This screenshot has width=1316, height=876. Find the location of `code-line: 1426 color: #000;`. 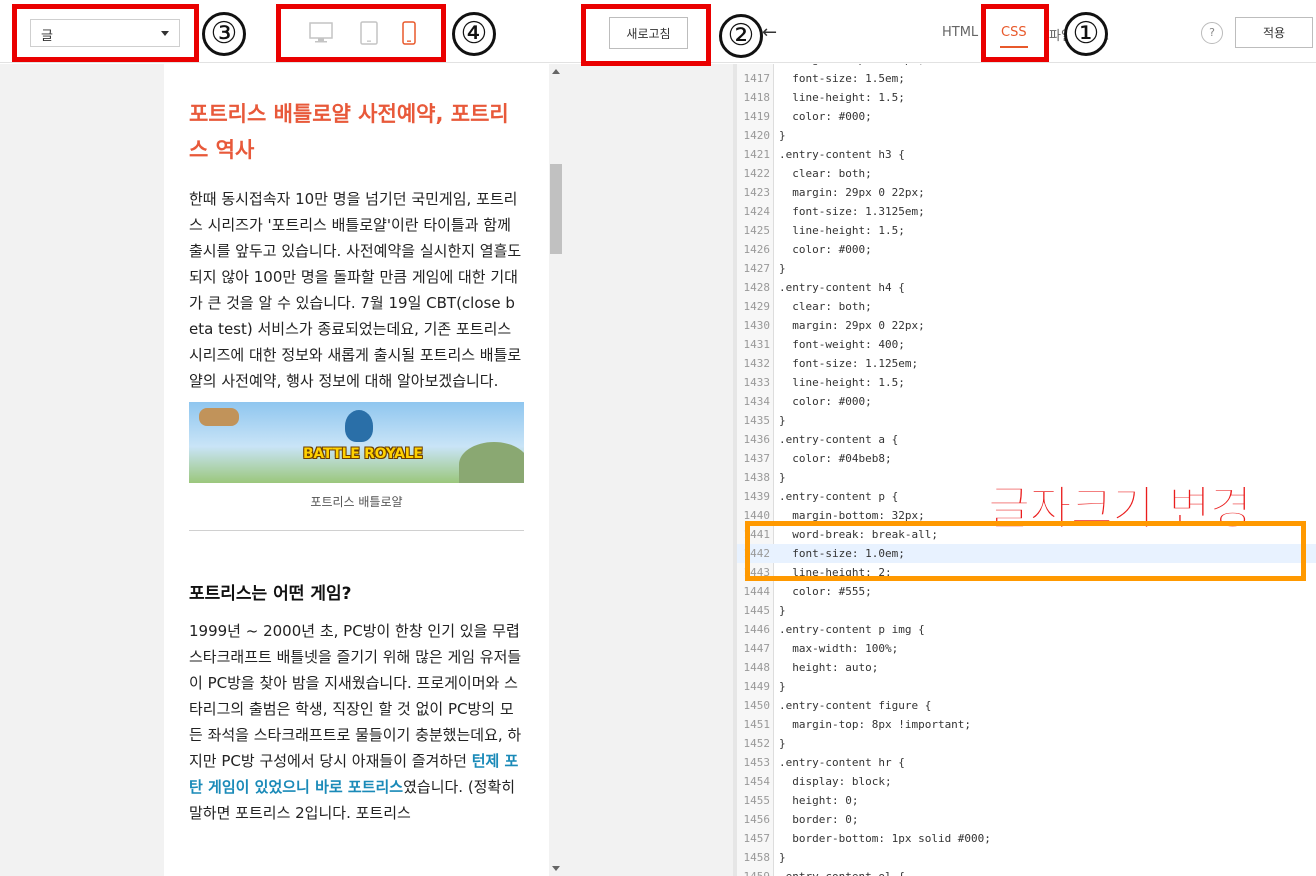

code-line: 1426 color: #000; is located at coordinates (1026, 249).